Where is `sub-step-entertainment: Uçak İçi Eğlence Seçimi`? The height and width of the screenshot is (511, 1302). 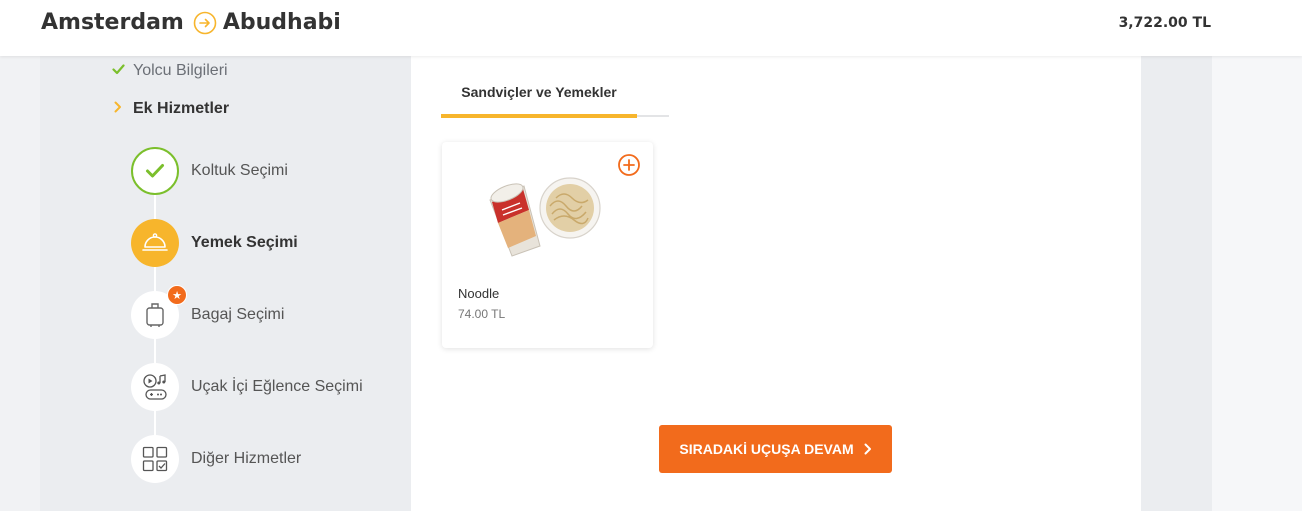
sub-step-entertainment: Uçak İçi Eğlence Seçimi is located at coordinates (247, 387).